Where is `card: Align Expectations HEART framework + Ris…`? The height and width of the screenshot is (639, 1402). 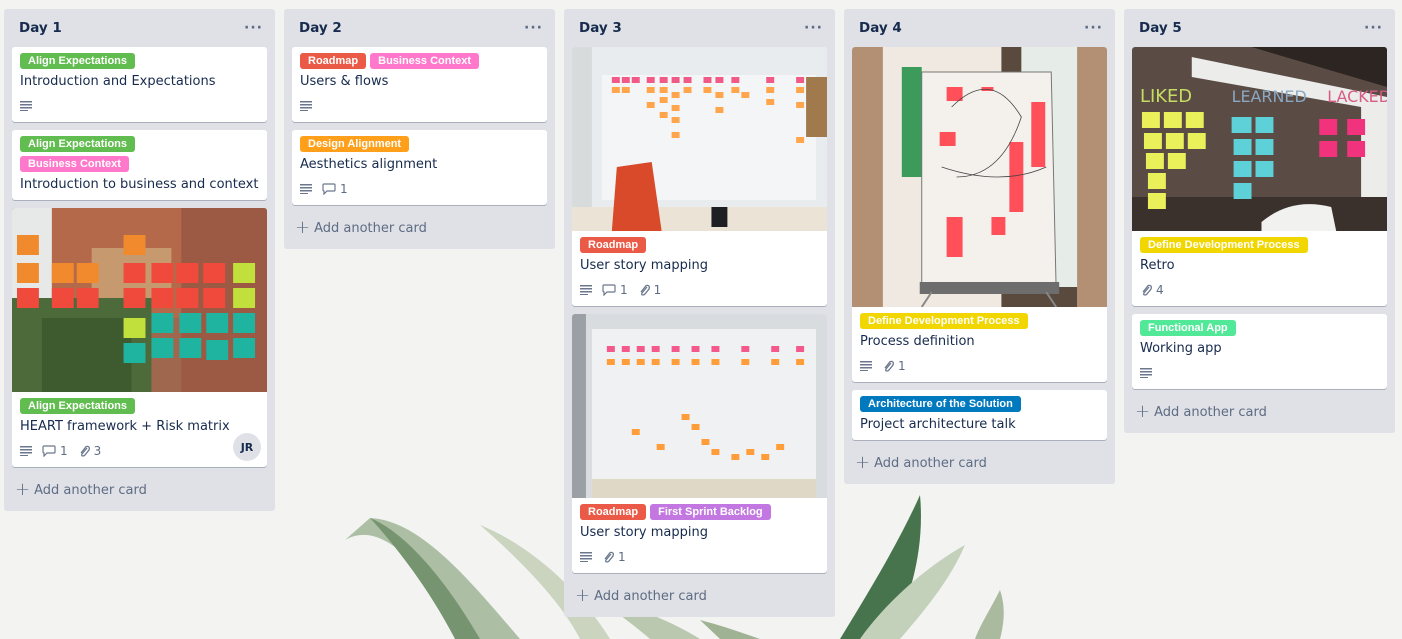
card: Align Expectations HEART framework + Ris… is located at coordinates (139, 337).